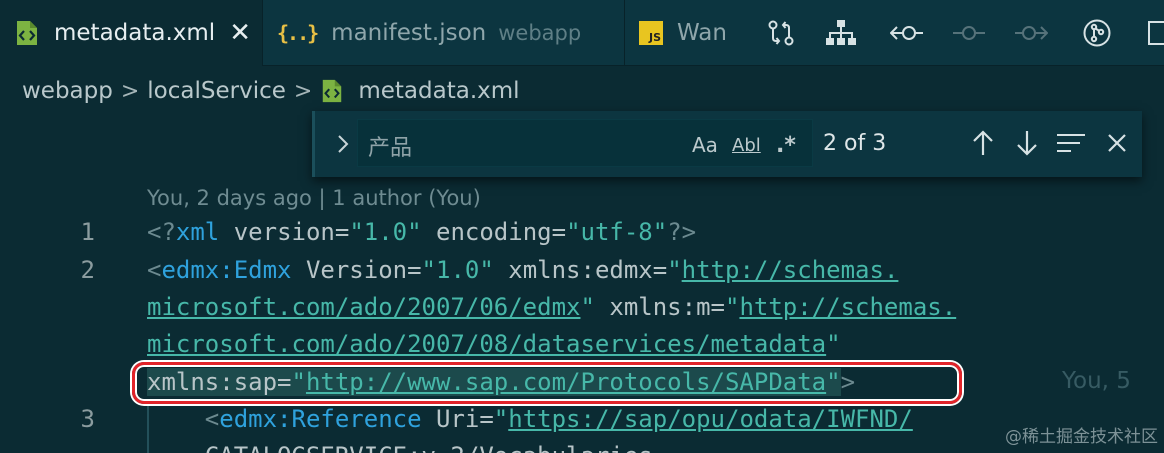 Image resolution: width=1164 pixels, height=453 pixels. I want to click on inline-blame: You, 5, so click(1096, 381).